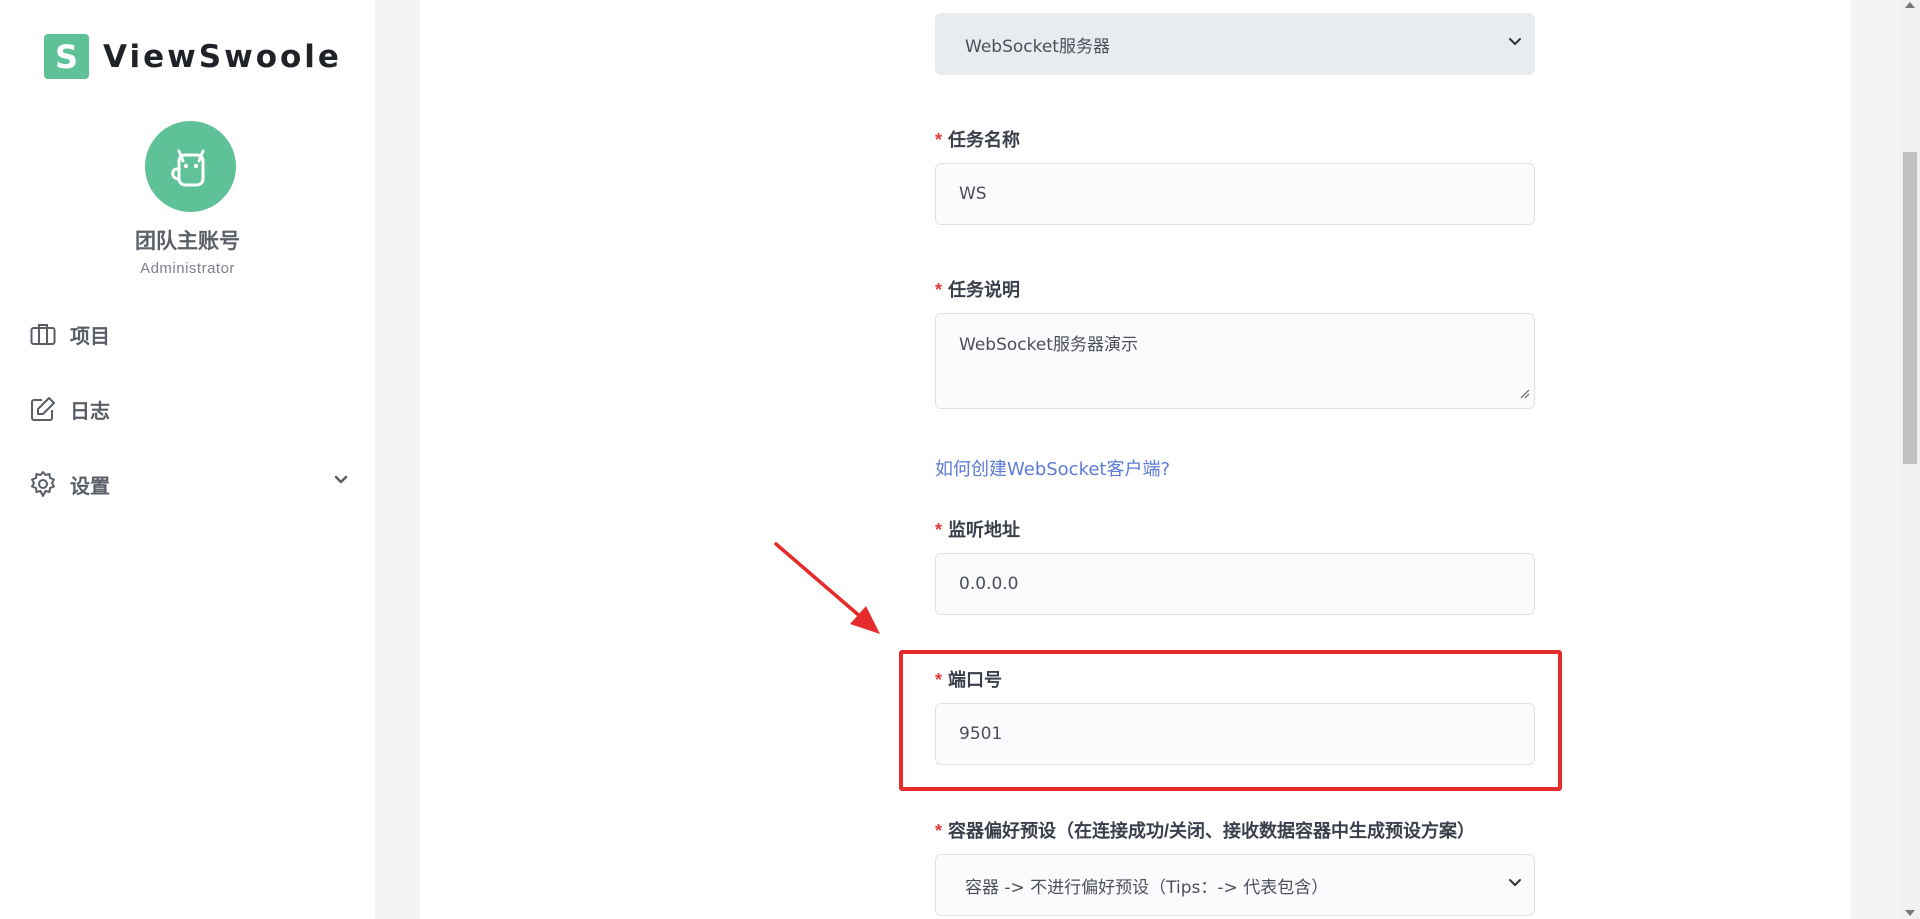 The image size is (1920, 919). I want to click on user-name: 团队主账号, so click(187, 241).